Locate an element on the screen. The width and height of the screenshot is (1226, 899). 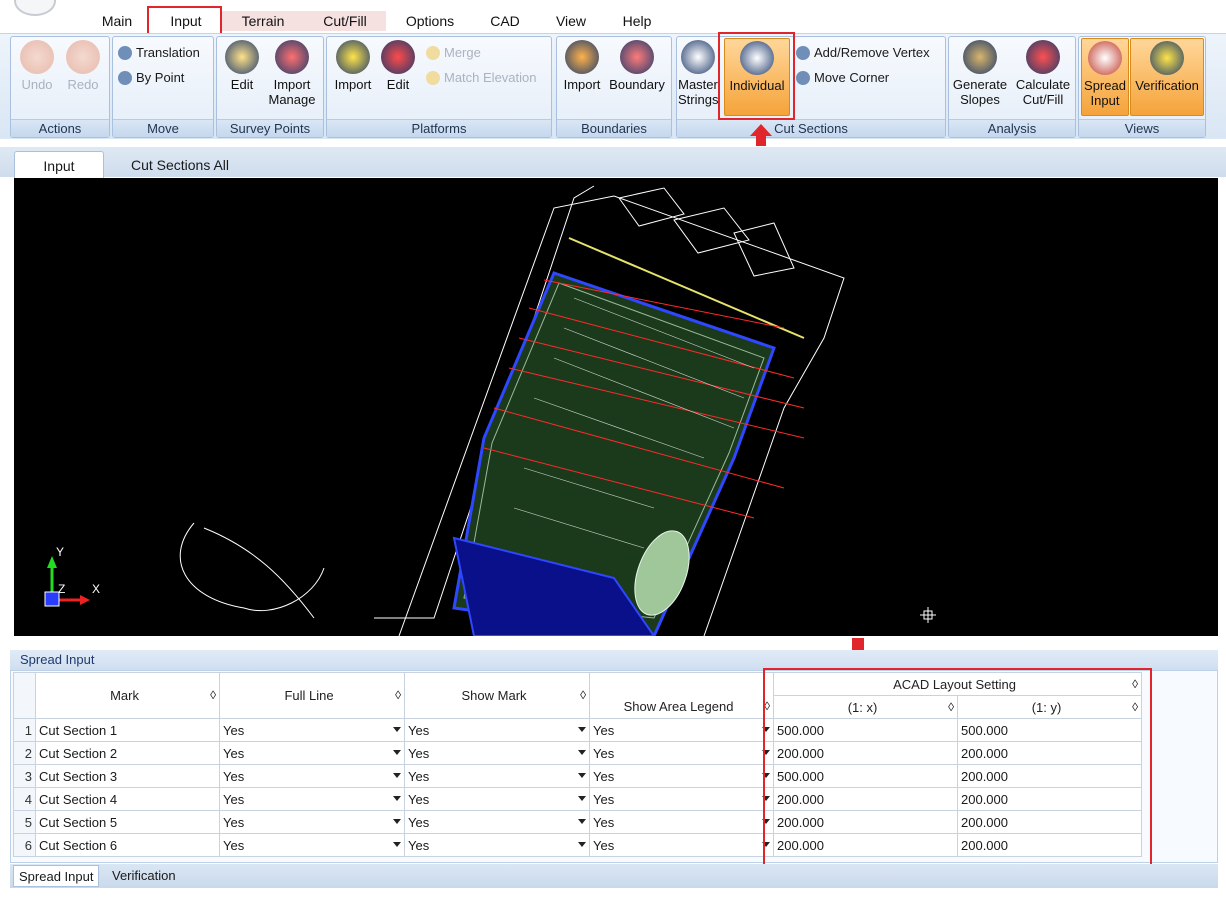
column-header-show-area-legend: Show Area Legend ◊ is located at coordinates (681, 707).